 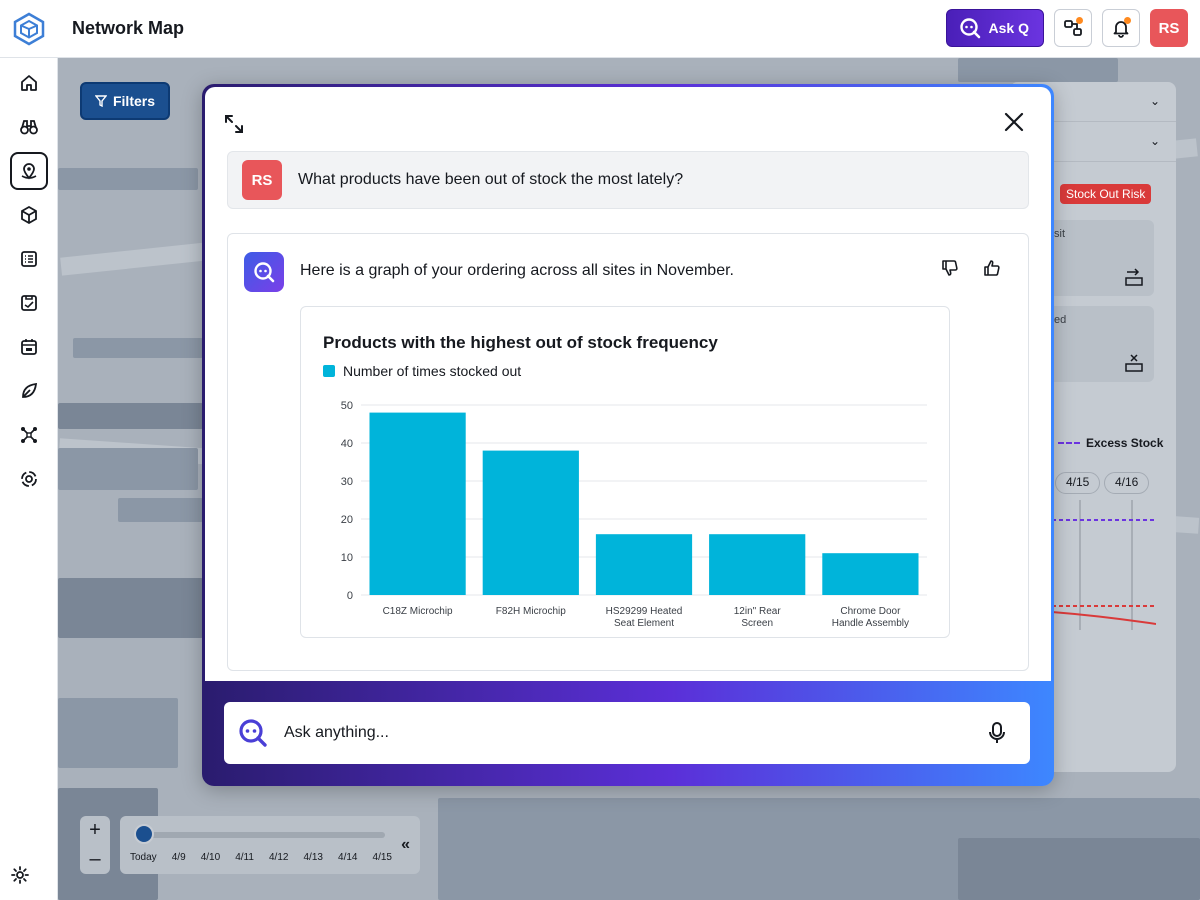 I want to click on zoom-out-button: –, so click(x=94, y=859).